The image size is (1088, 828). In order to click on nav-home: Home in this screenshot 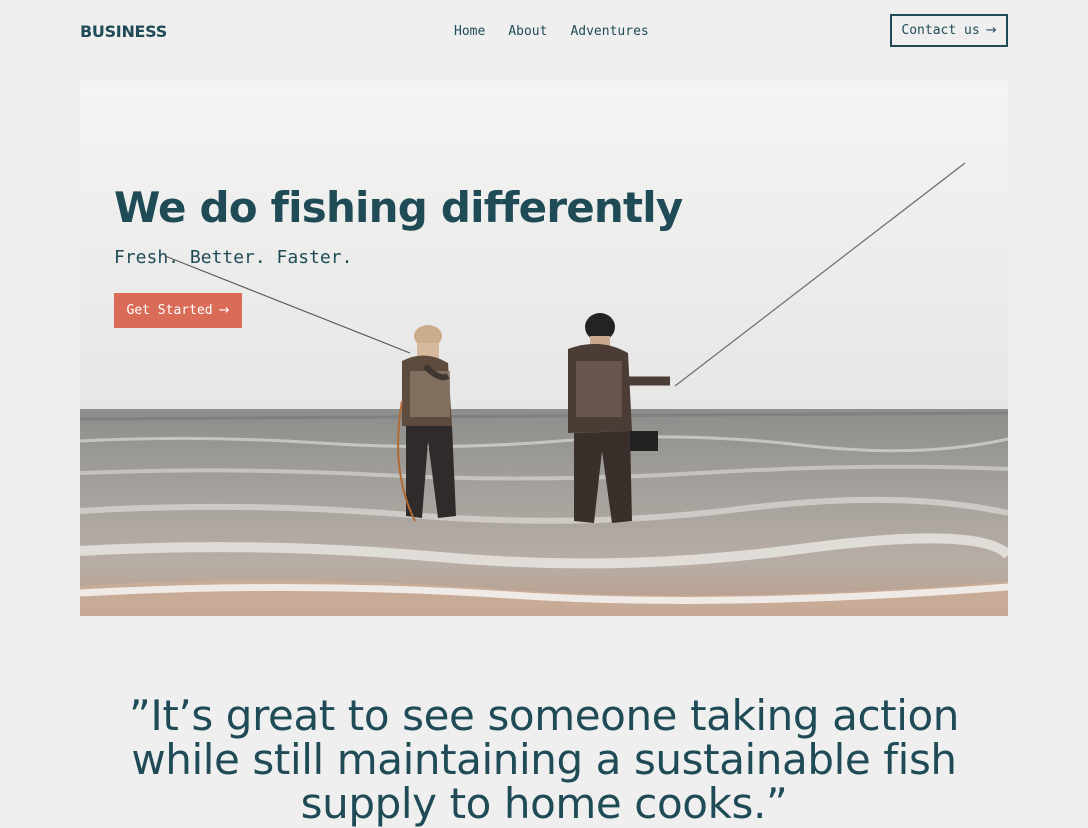, I will do `click(469, 31)`.